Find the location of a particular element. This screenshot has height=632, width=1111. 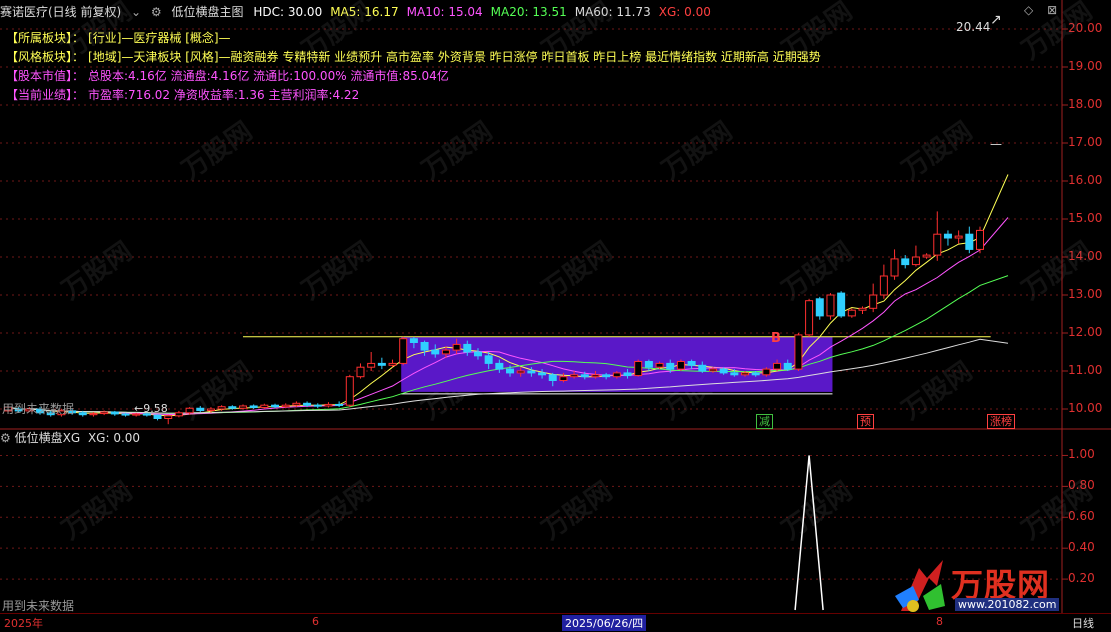

sub-indicator-title: 低位横盘XG is located at coordinates (48, 438).